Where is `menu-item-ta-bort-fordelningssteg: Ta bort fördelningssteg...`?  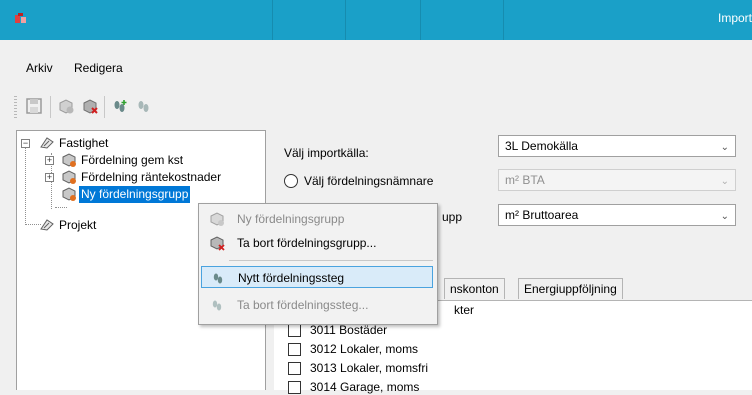
menu-item-ta-bort-fordelningssteg: Ta bort fördelningssteg... is located at coordinates (317, 305).